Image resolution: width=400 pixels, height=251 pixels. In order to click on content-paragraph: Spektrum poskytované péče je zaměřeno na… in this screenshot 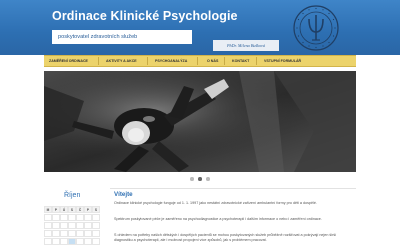, I will do `click(218, 219)`.